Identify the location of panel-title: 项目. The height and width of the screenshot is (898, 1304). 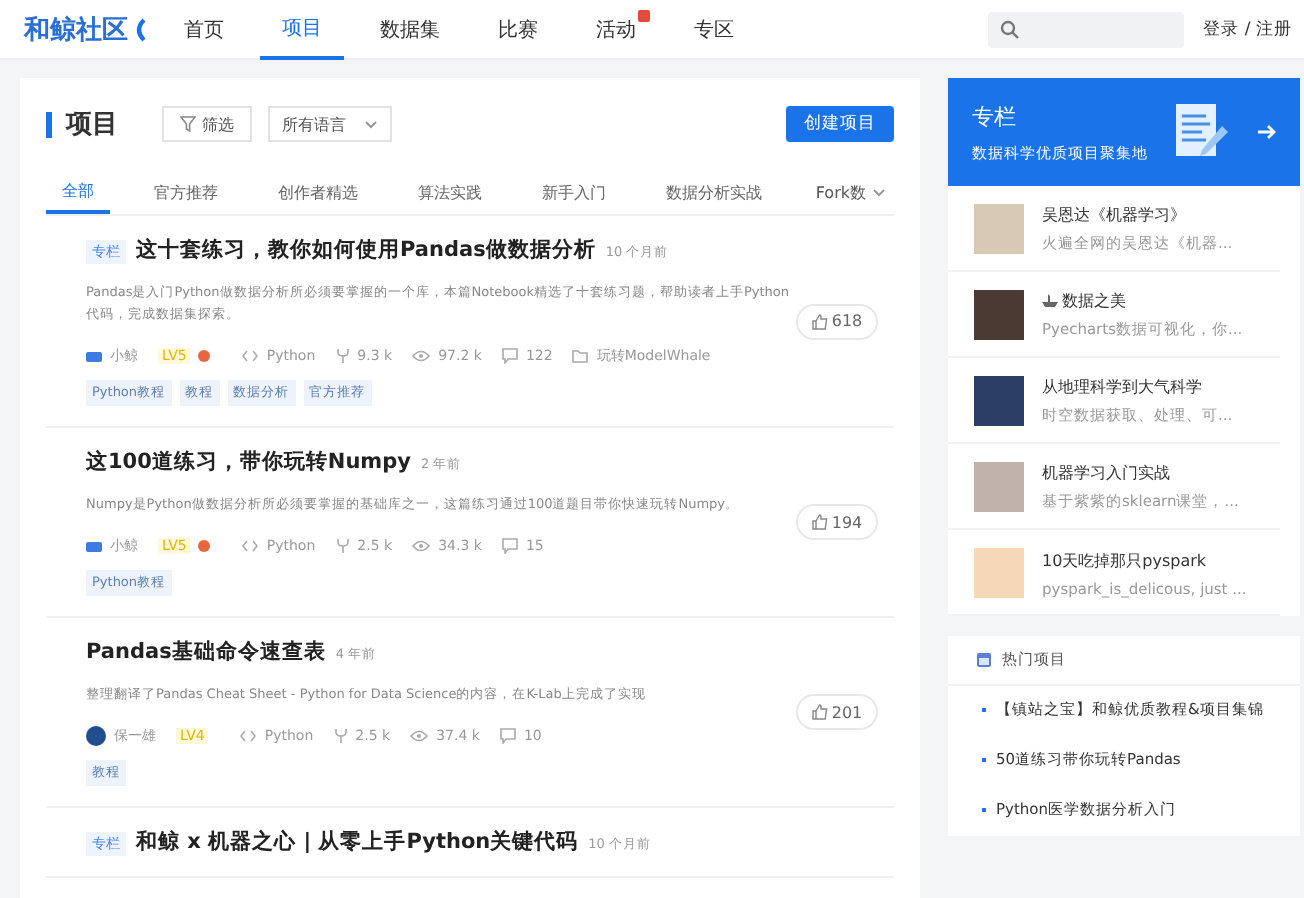
(82, 124).